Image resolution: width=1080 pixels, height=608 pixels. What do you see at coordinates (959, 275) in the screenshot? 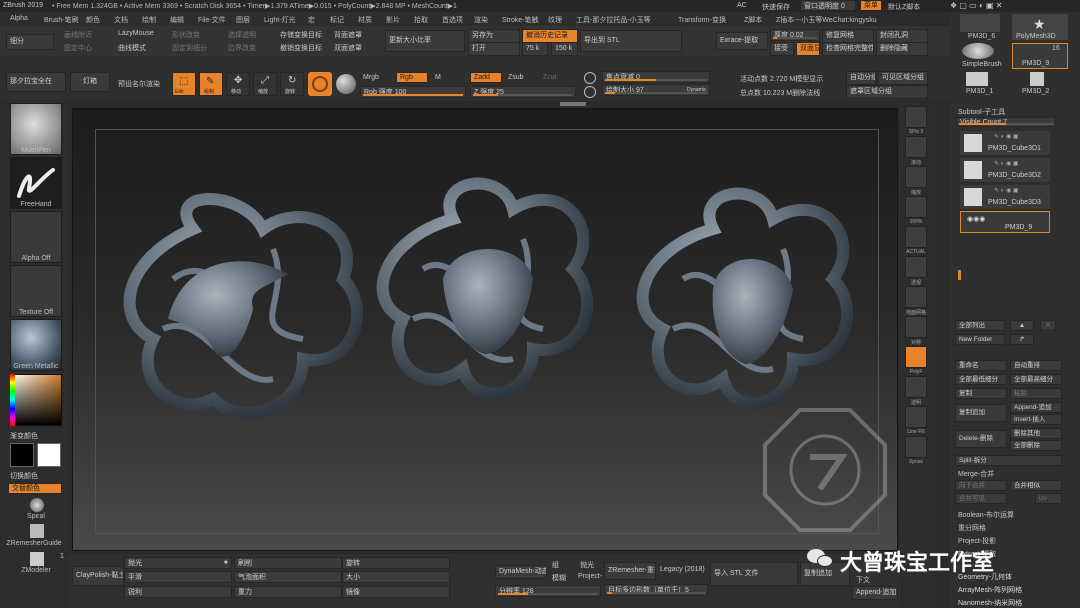
I see `subtool-scrollbar` at bounding box center [959, 275].